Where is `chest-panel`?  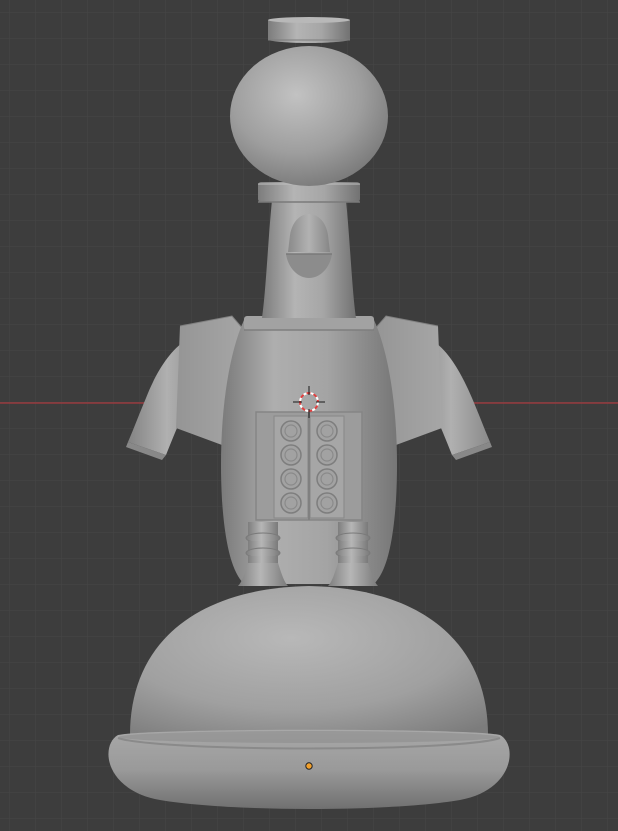
chest-panel is located at coordinates (309, 466).